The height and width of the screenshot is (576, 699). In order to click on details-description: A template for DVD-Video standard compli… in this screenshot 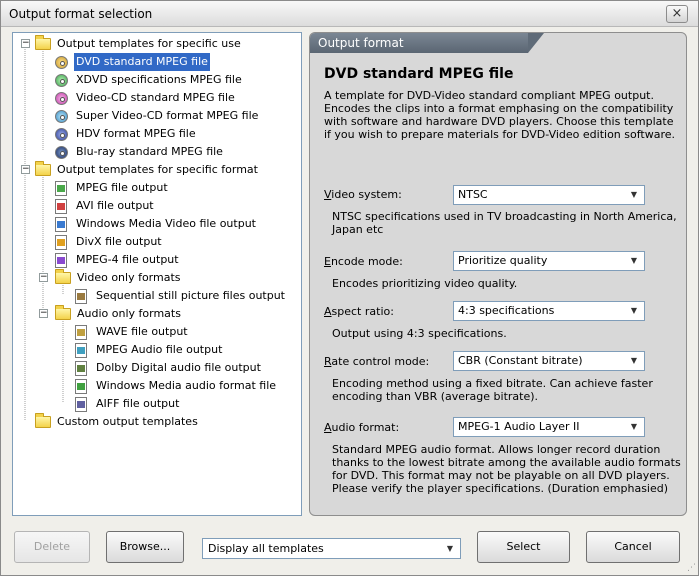, I will do `click(500, 115)`.